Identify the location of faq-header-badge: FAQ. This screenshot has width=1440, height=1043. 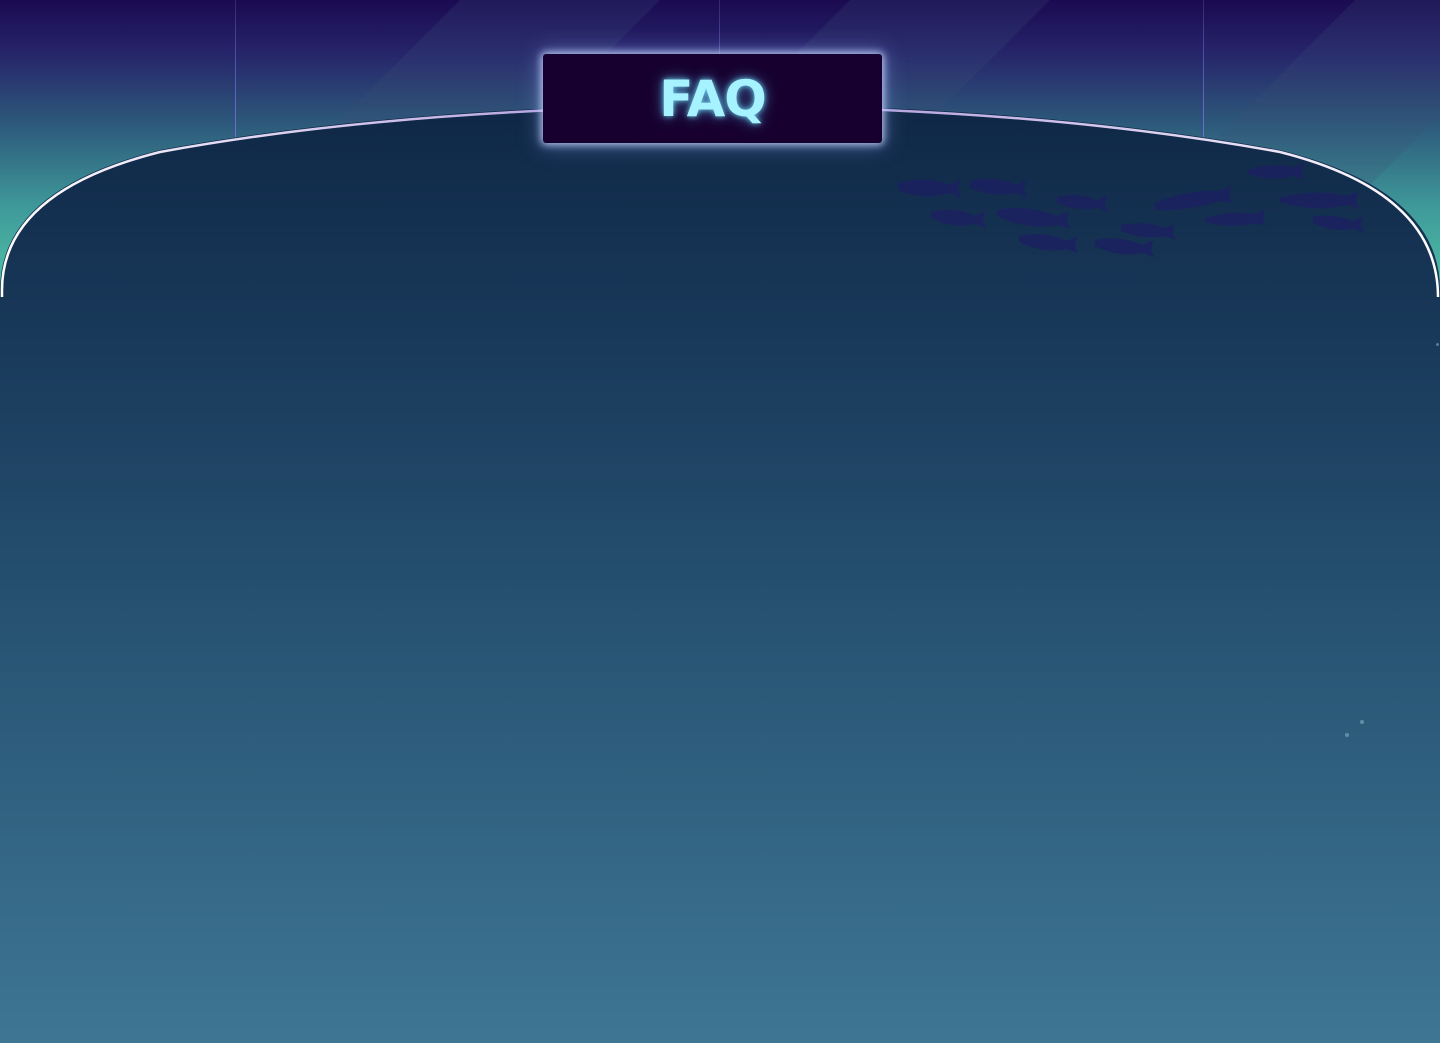
(712, 98).